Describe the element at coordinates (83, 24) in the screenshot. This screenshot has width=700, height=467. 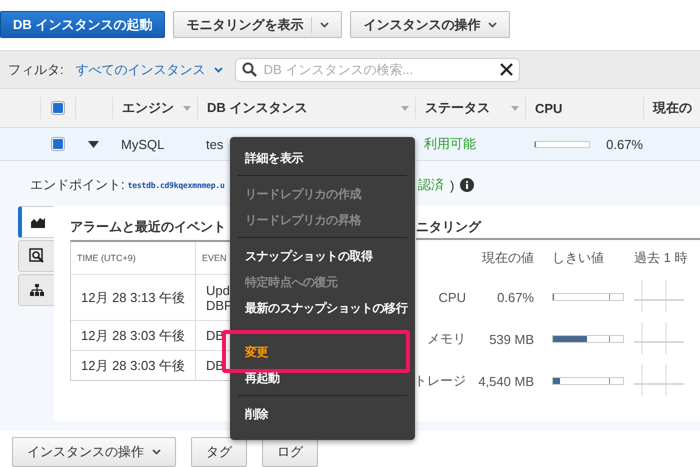
I see `launch-instance-button: DB インスタンスの起動` at that location.